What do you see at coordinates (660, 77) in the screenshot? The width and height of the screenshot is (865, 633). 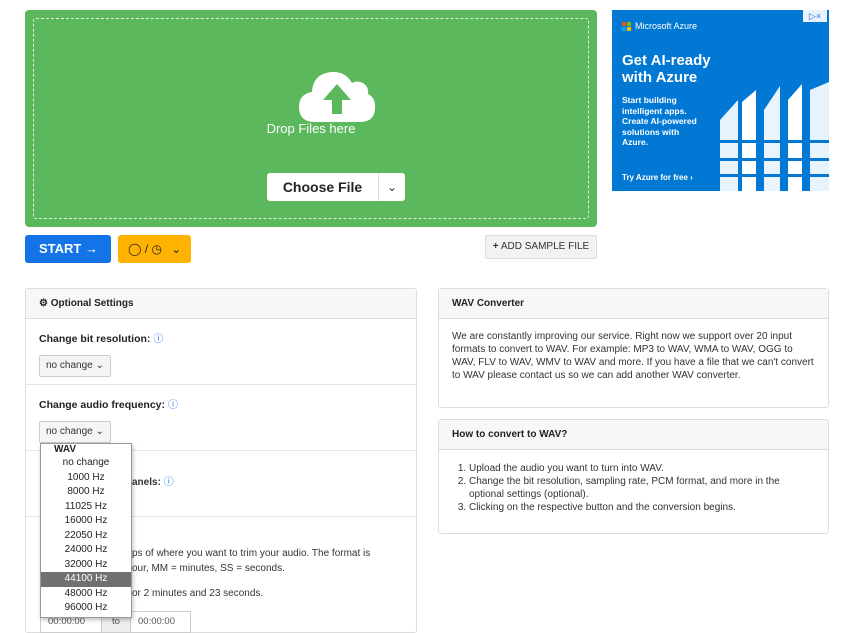 I see `ad-headline-line: with Azure` at bounding box center [660, 77].